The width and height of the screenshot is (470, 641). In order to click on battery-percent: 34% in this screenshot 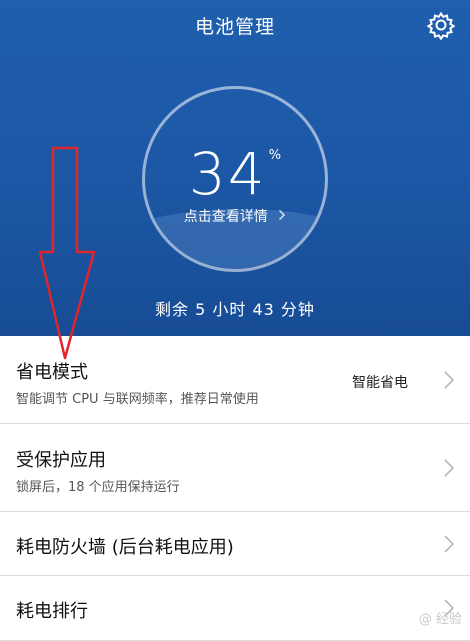, I will do `click(235, 174)`.